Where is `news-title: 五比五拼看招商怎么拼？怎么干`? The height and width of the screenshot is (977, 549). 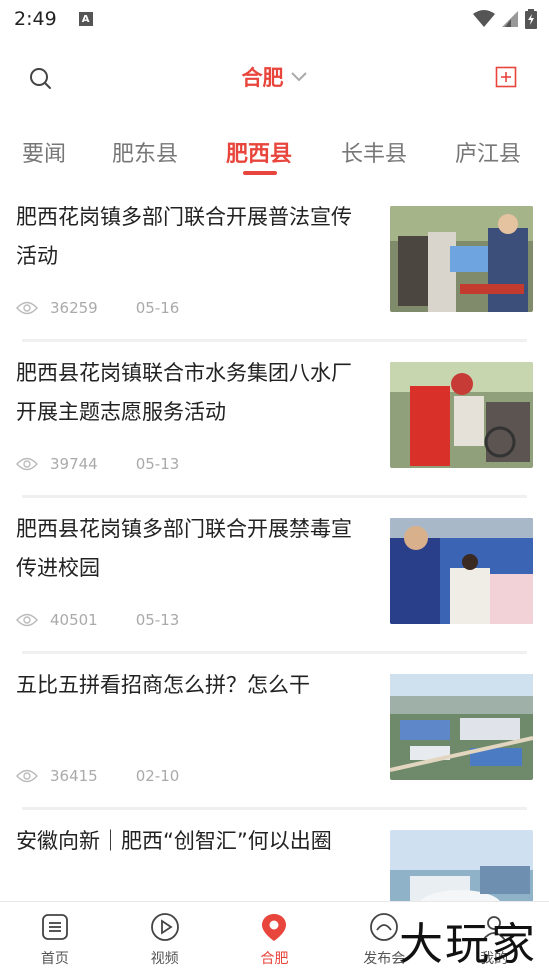 news-title: 五比五拼看招商怎么拼？怎么干 is located at coordinates (163, 685).